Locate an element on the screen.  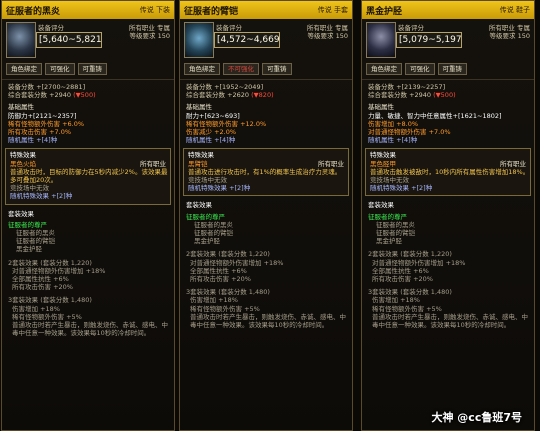
item-name: 征服者的黑炎 is located at coordinates (33, 11).